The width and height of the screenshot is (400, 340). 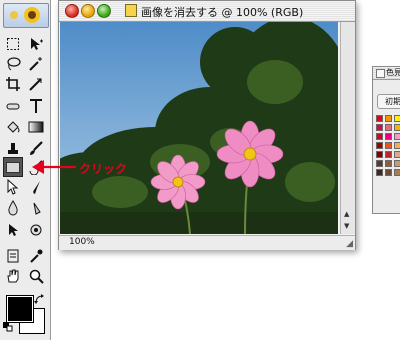 What do you see at coordinates (380, 73) in the screenshot?
I see `panel-close-button` at bounding box center [380, 73].